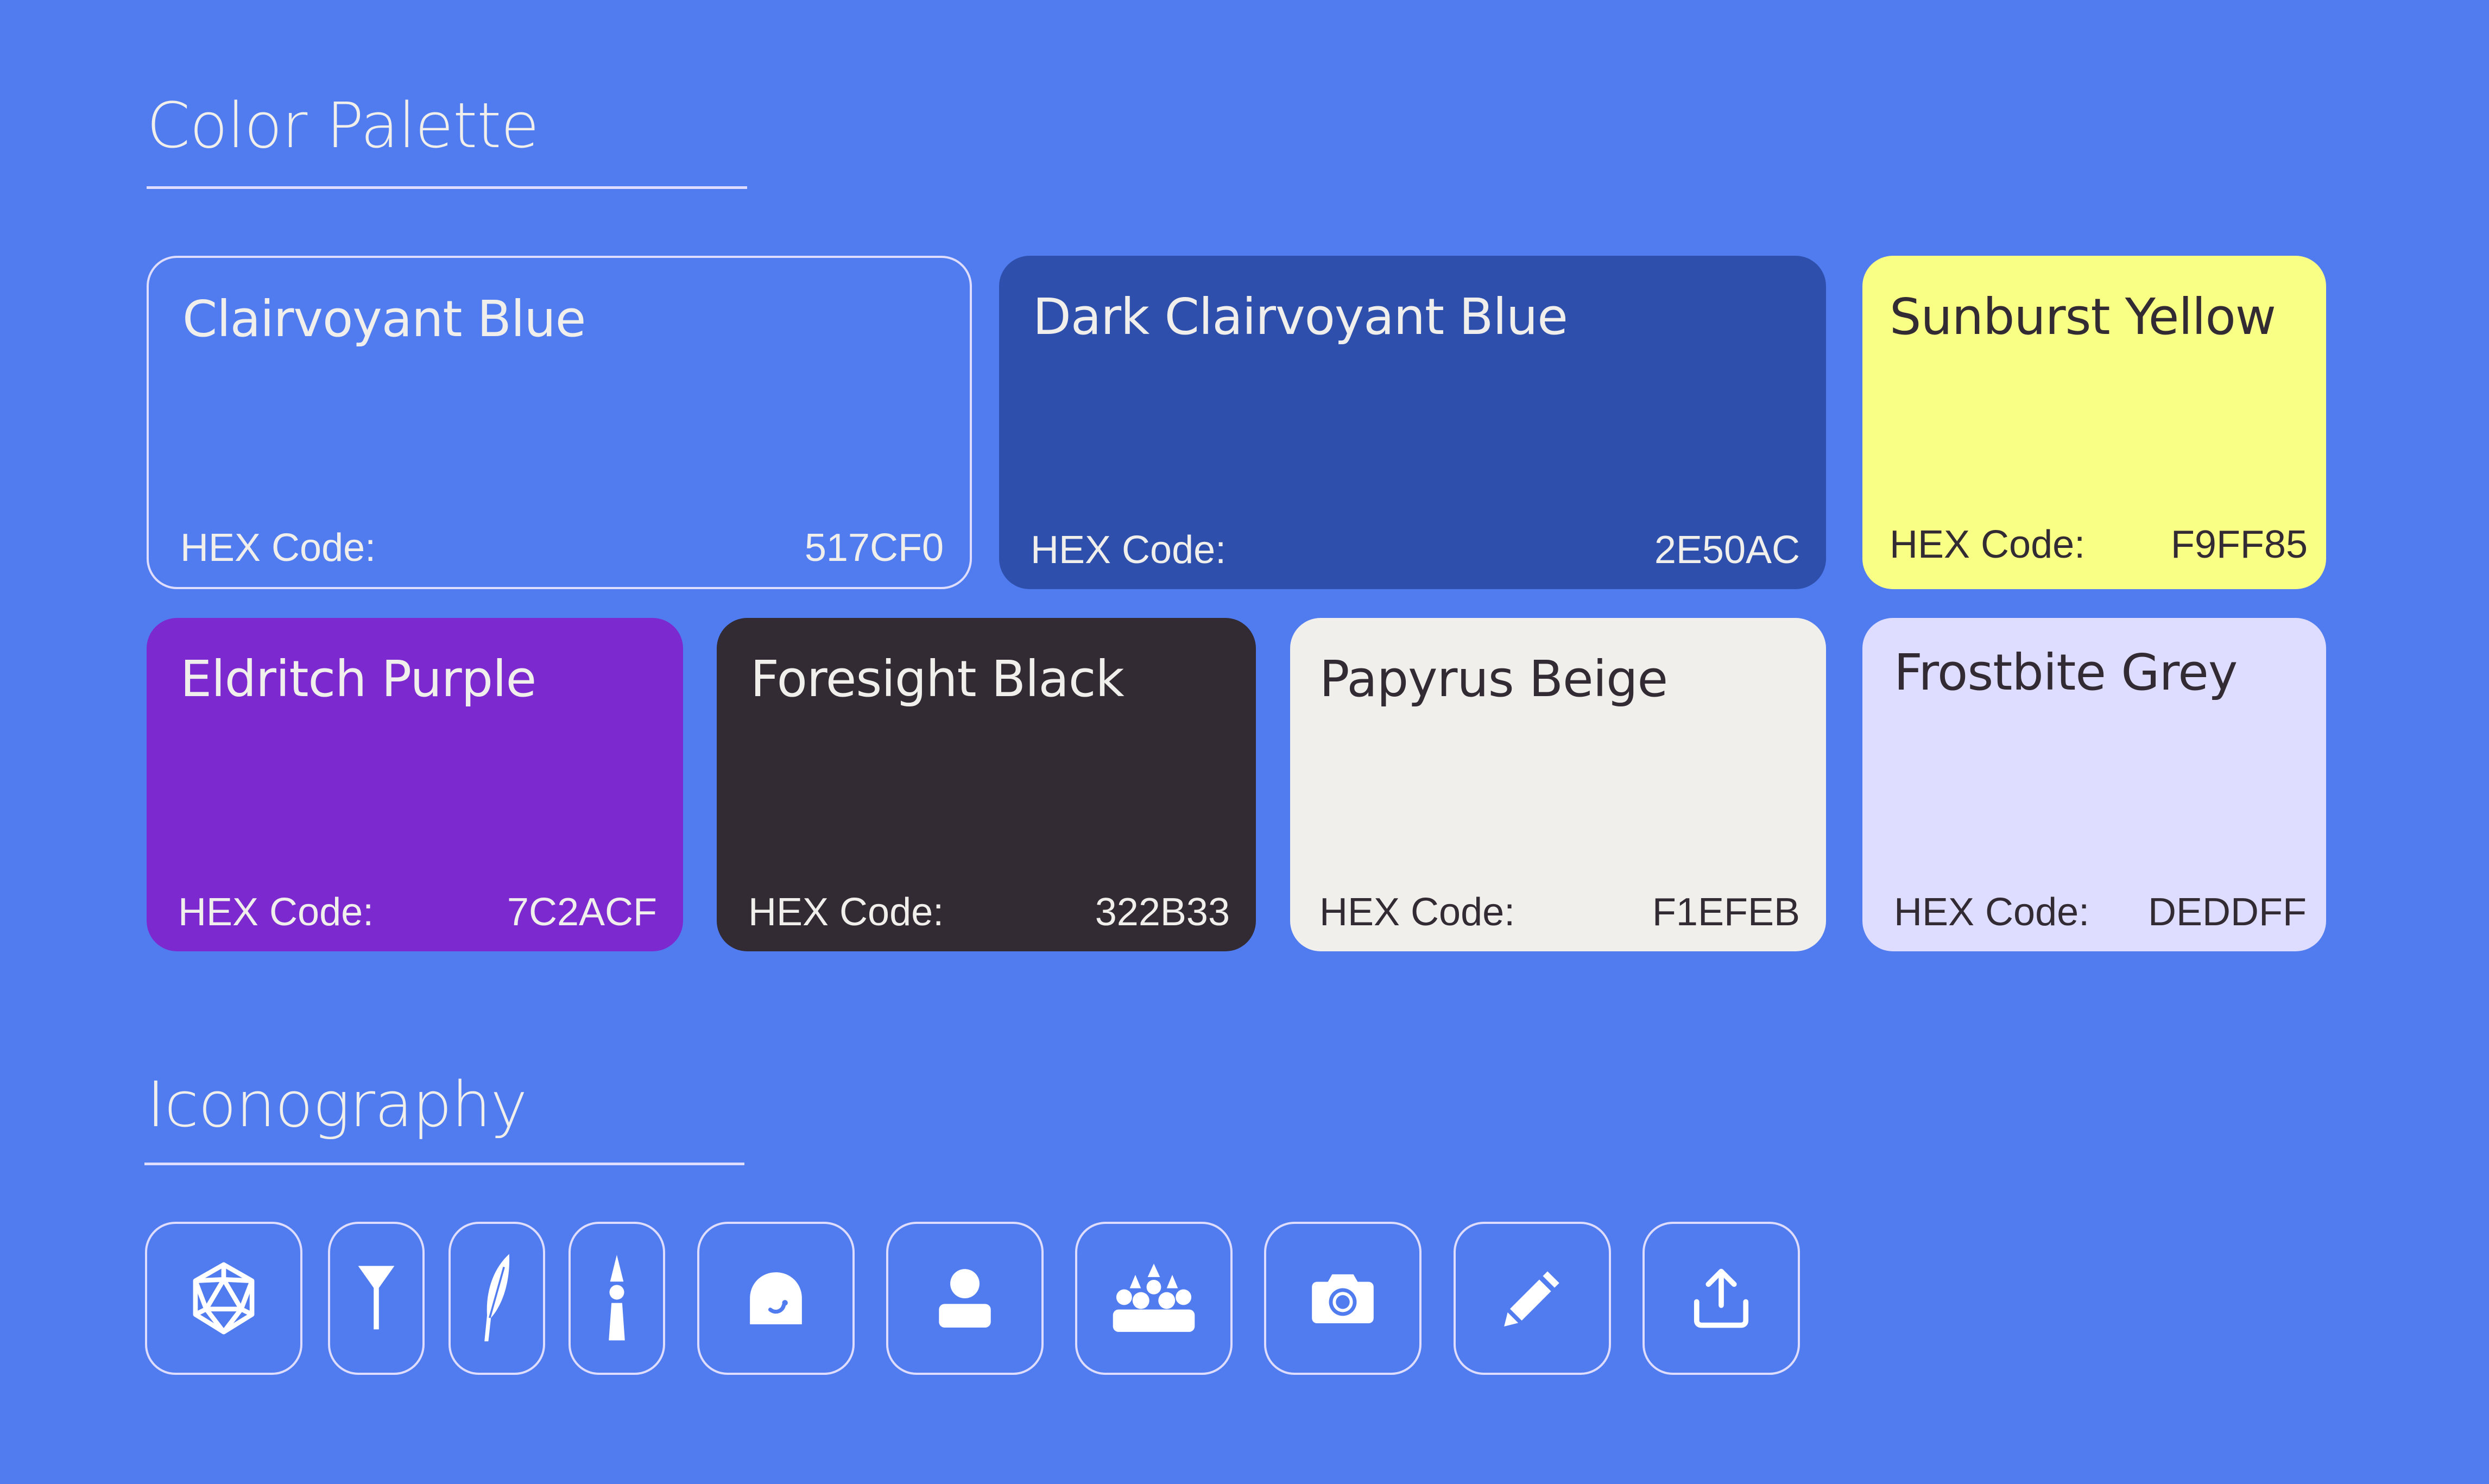 This screenshot has height=1484, width=2489. I want to click on camera-icon, so click(1343, 1299).